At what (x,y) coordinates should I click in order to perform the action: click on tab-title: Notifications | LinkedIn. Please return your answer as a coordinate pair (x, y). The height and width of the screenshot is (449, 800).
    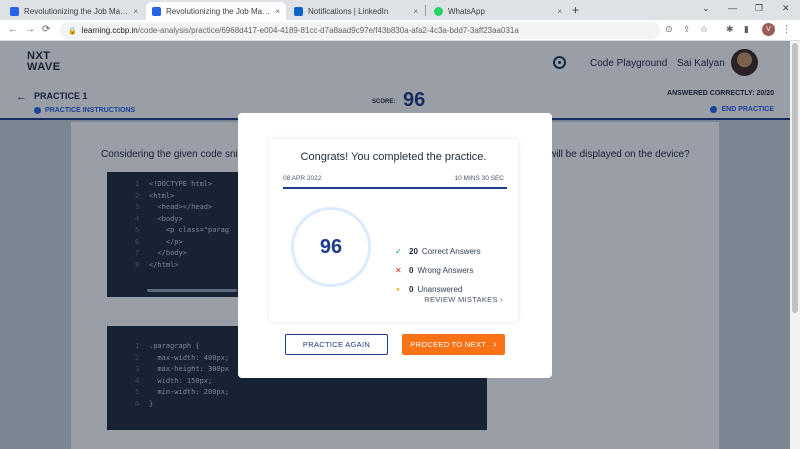
    Looking at the image, I should click on (348, 11).